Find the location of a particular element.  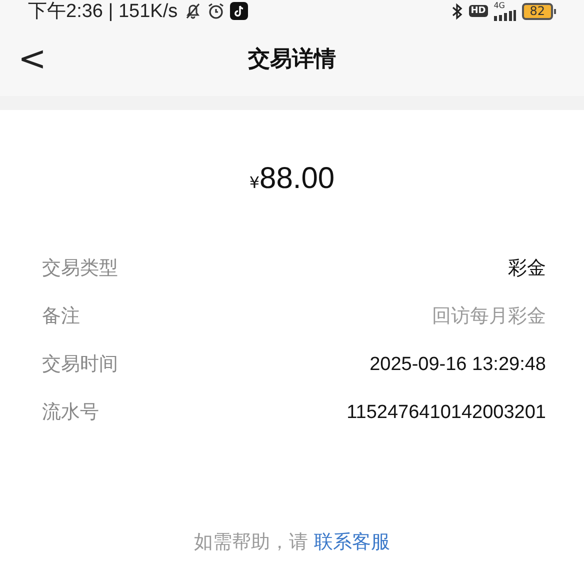

status-time: 下午2:36 | 151K/s is located at coordinates (103, 12).